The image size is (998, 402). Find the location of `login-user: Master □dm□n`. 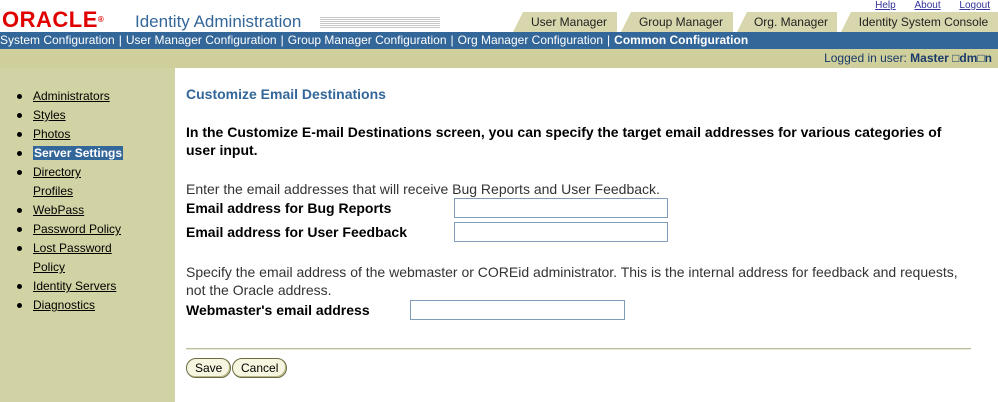

login-user: Master □dm□n is located at coordinates (951, 58).